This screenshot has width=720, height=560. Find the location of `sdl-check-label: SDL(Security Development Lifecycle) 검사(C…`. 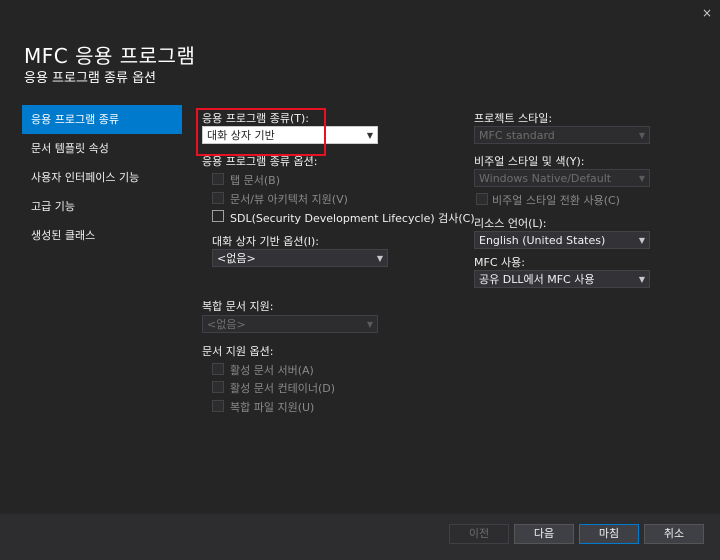

sdl-check-label: SDL(Security Development Lifecycle) 검사(C… is located at coordinates (352, 218).